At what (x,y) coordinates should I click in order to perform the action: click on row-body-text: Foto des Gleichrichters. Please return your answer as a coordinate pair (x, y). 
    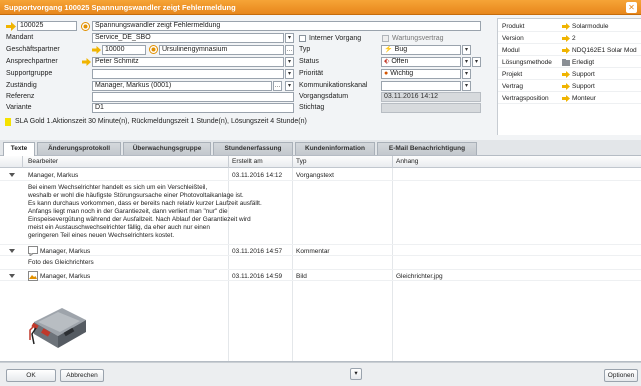
    Looking at the image, I should click on (61, 262).